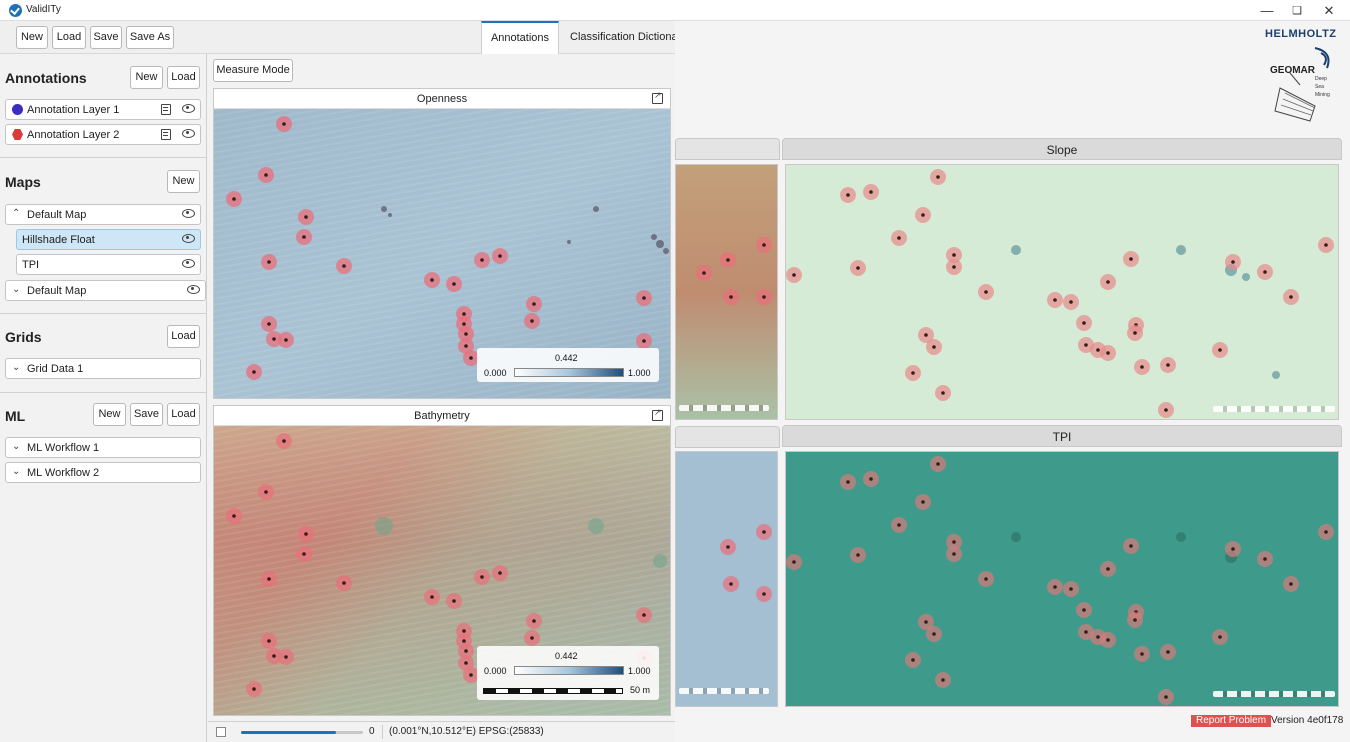 This screenshot has width=1350, height=742. Describe the element at coordinates (32, 37) in the screenshot. I see `new-project-button: New` at that location.